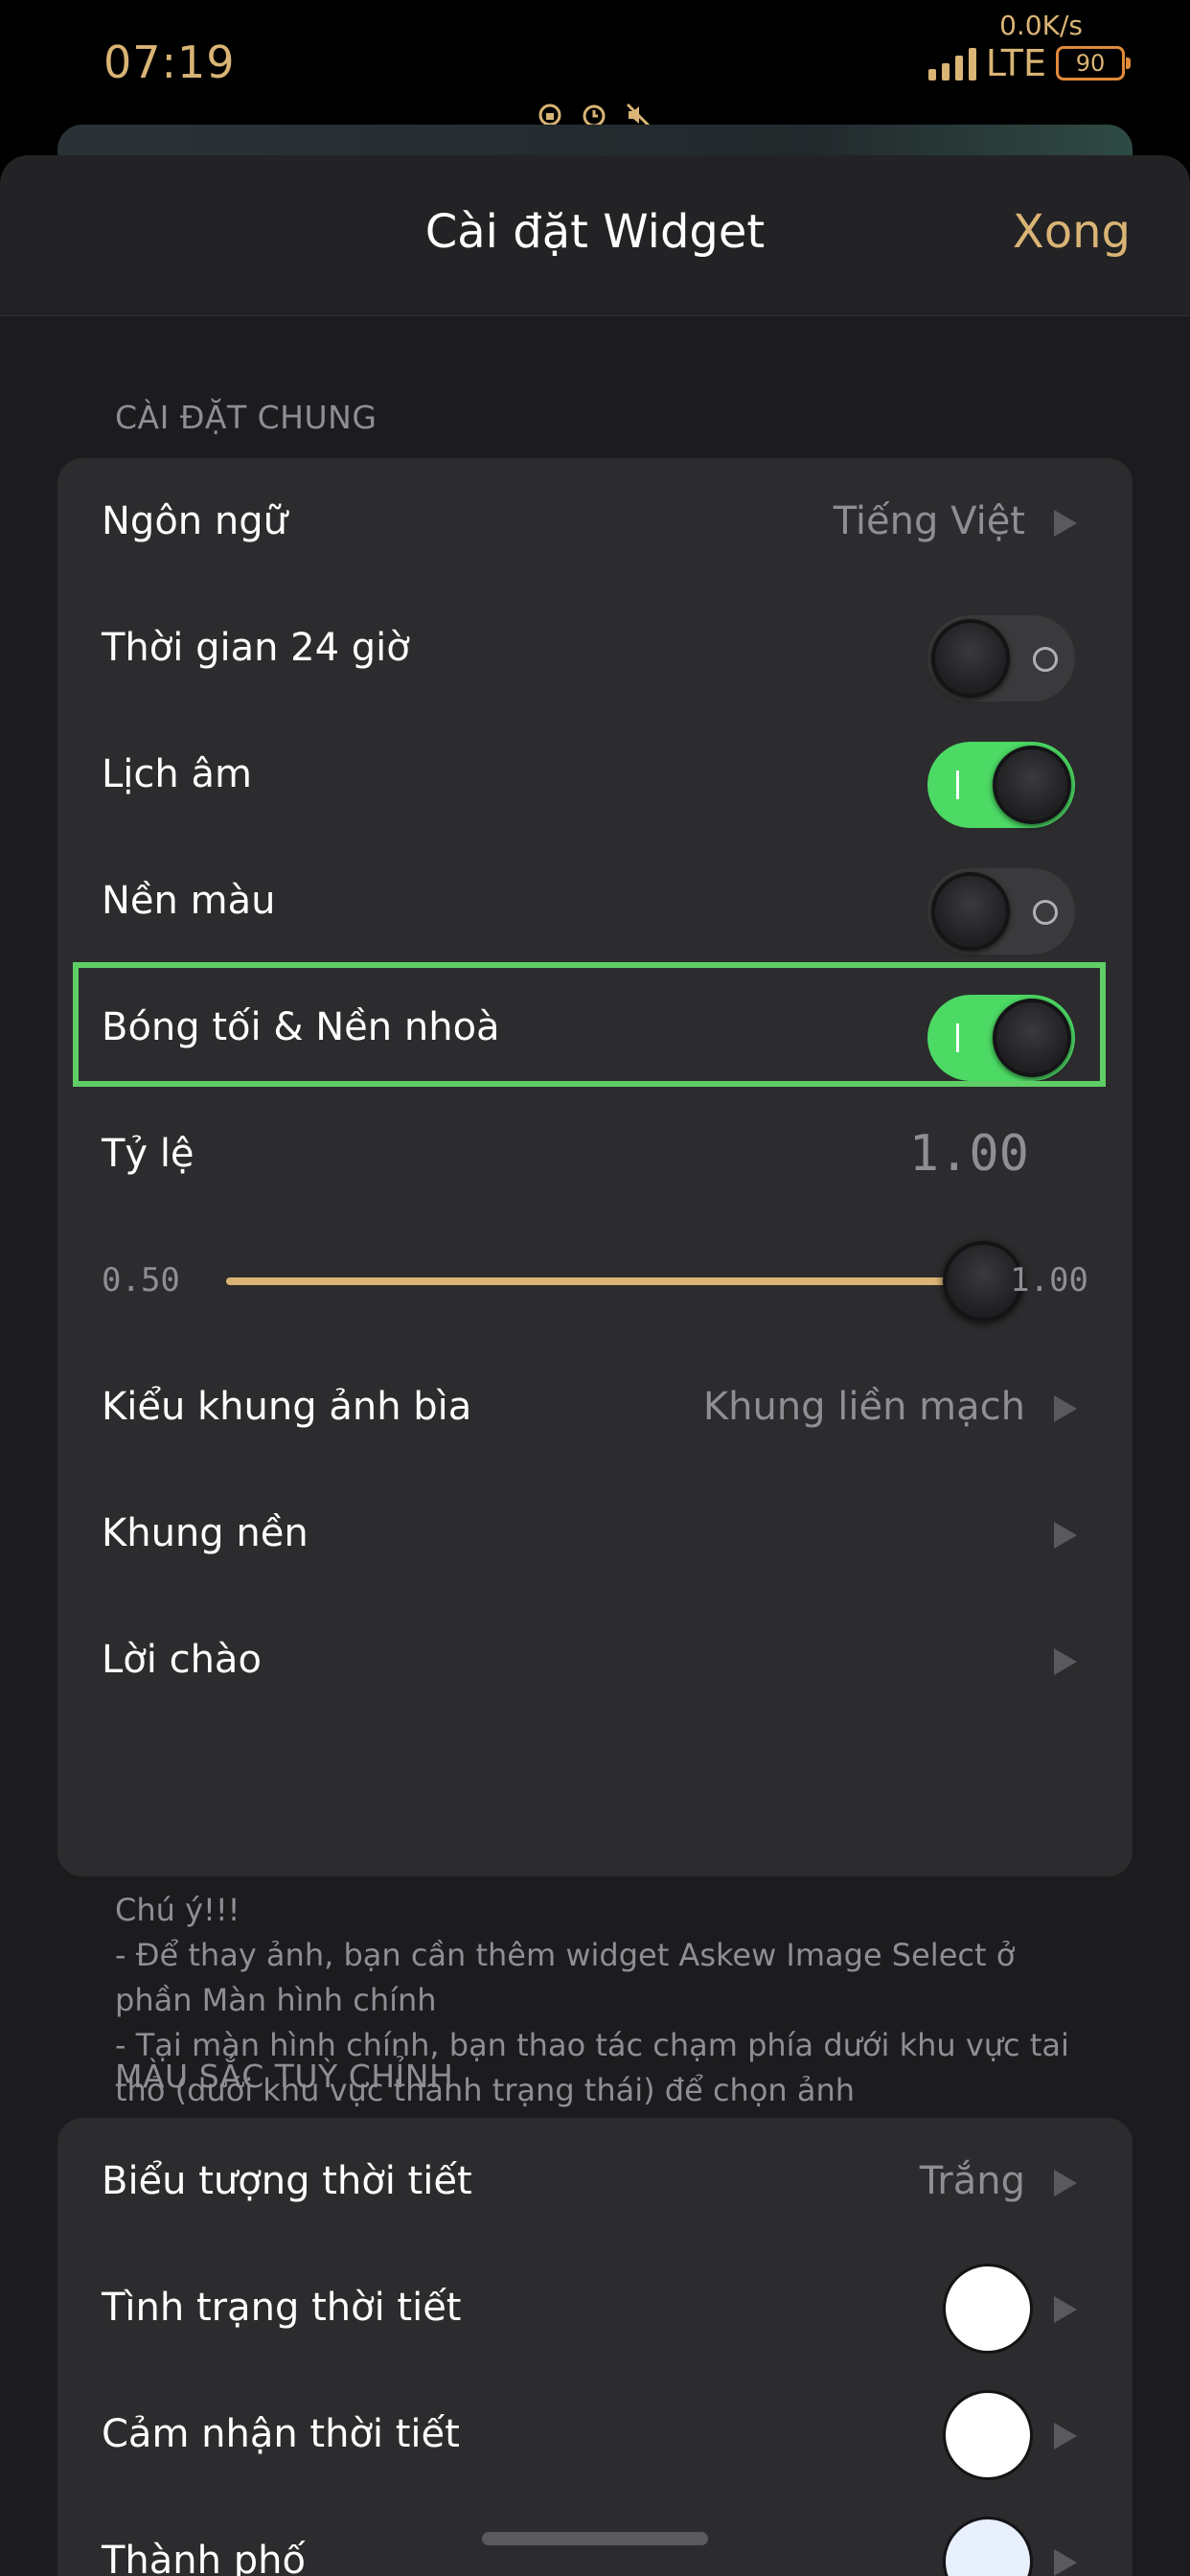  What do you see at coordinates (1072, 232) in the screenshot?
I see `done-button: Xong` at bounding box center [1072, 232].